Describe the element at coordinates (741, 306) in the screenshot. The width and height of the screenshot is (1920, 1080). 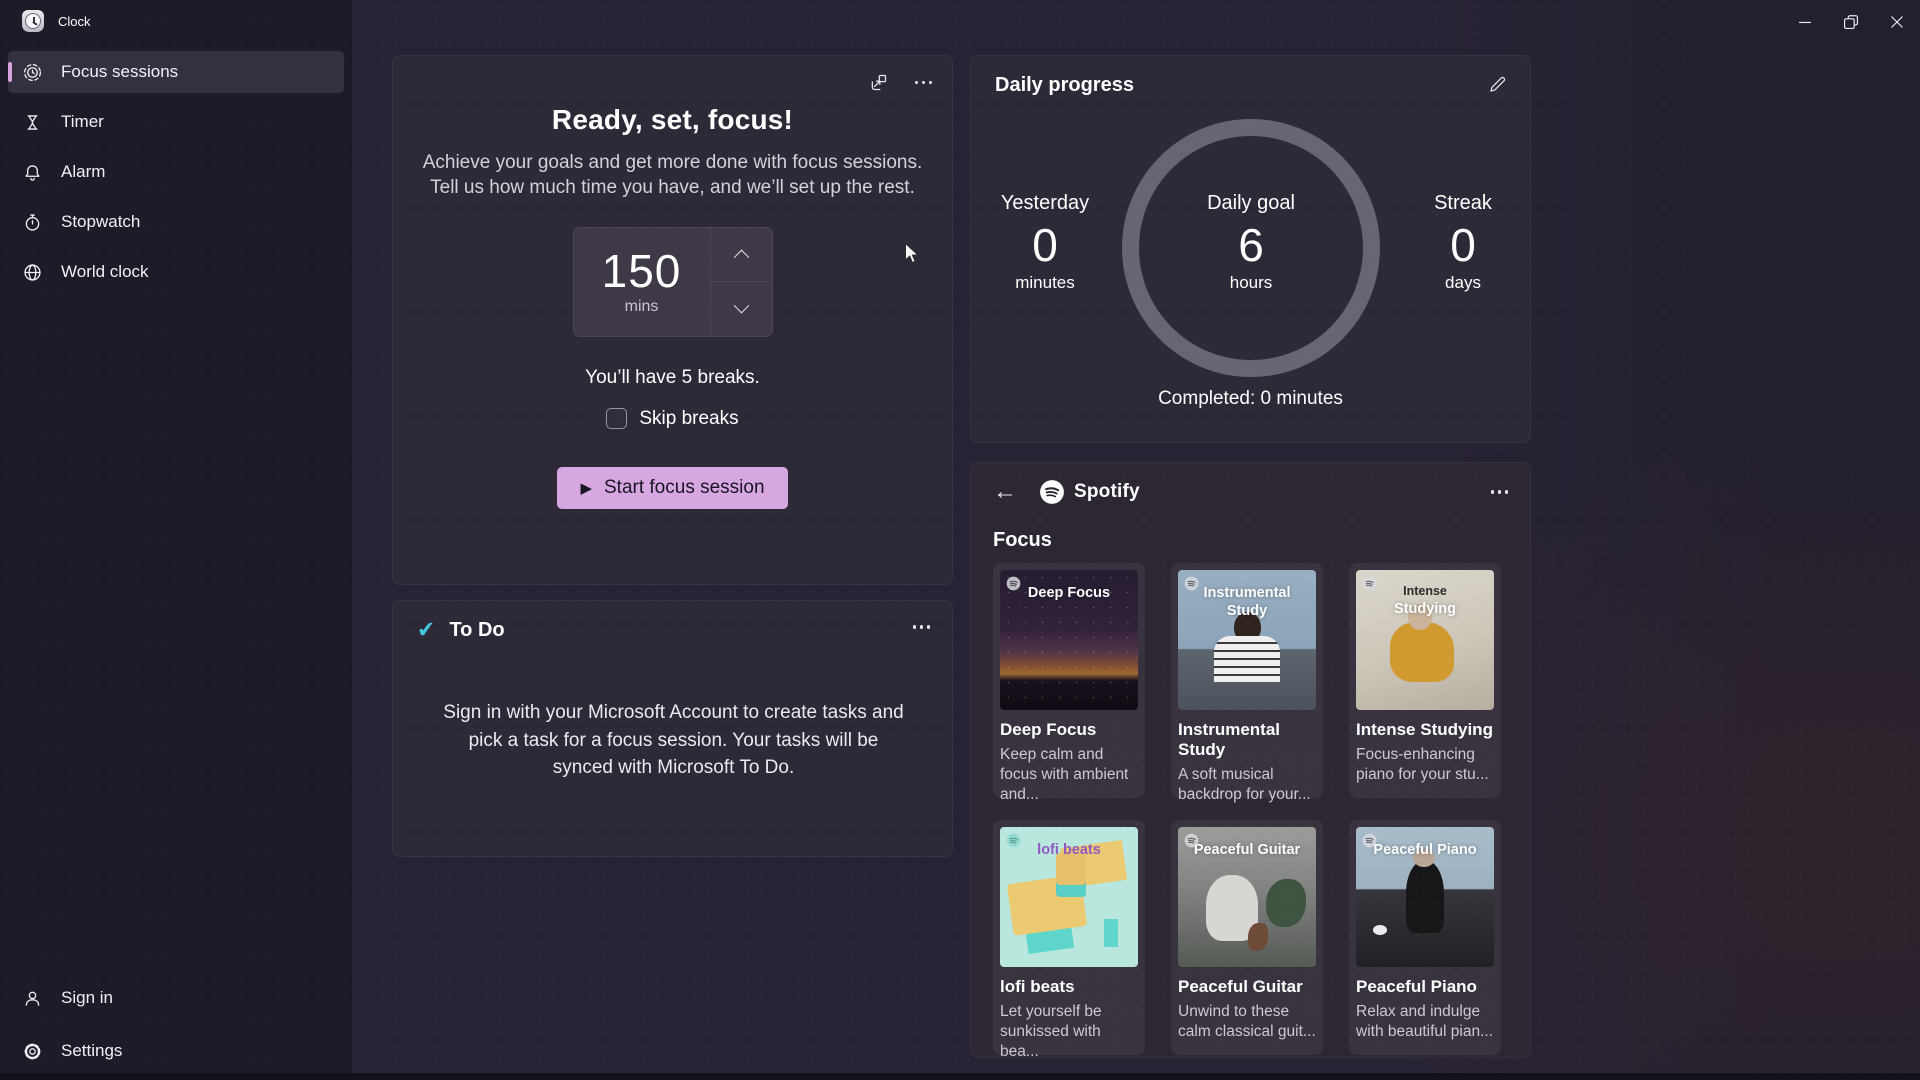
I see `chevron-down-icon` at that location.